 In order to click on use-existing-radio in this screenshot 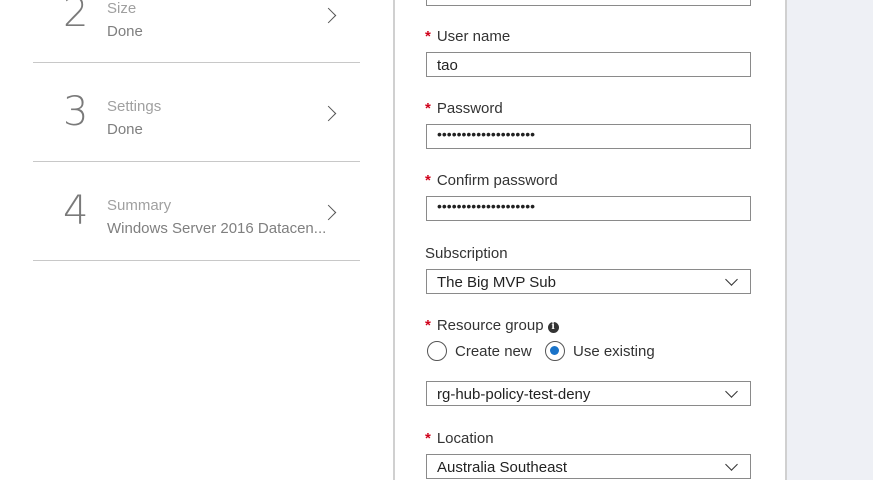, I will do `click(555, 351)`.